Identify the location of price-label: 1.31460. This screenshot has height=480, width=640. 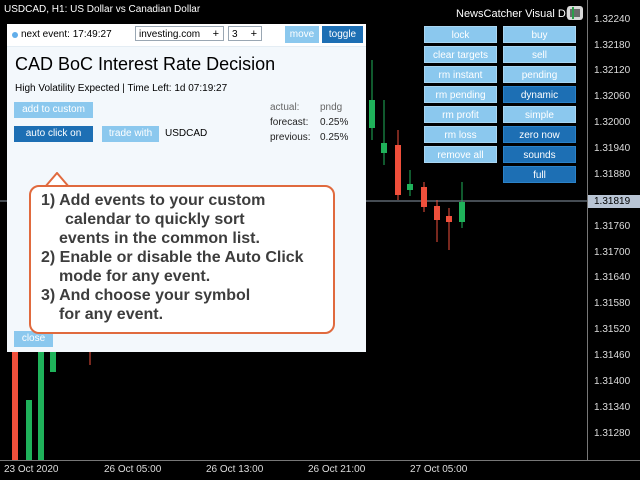
(612, 355).